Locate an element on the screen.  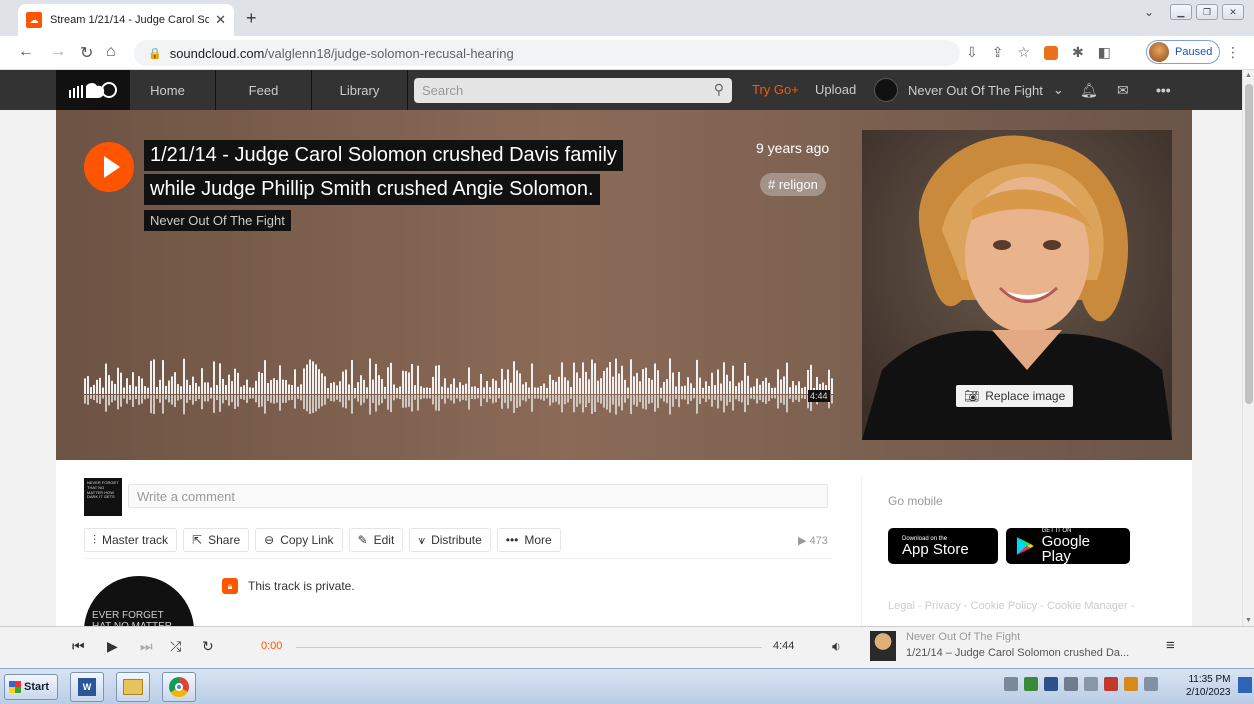
more-button: ••• More is located at coordinates (528, 540).